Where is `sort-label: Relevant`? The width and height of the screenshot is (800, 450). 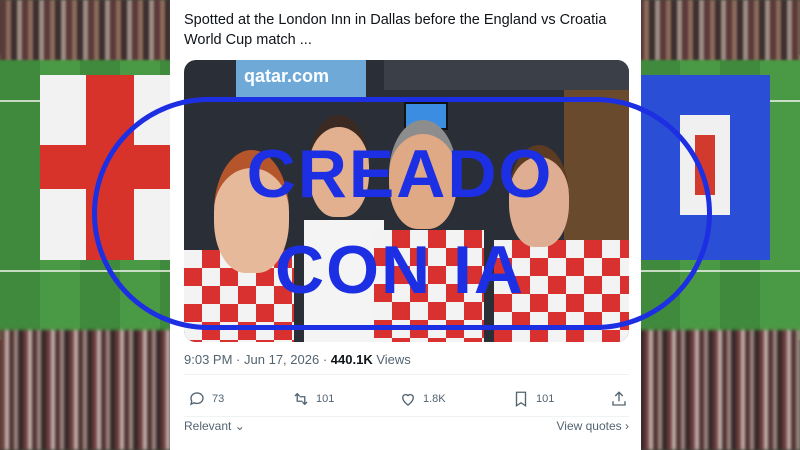 sort-label: Relevant is located at coordinates (208, 426).